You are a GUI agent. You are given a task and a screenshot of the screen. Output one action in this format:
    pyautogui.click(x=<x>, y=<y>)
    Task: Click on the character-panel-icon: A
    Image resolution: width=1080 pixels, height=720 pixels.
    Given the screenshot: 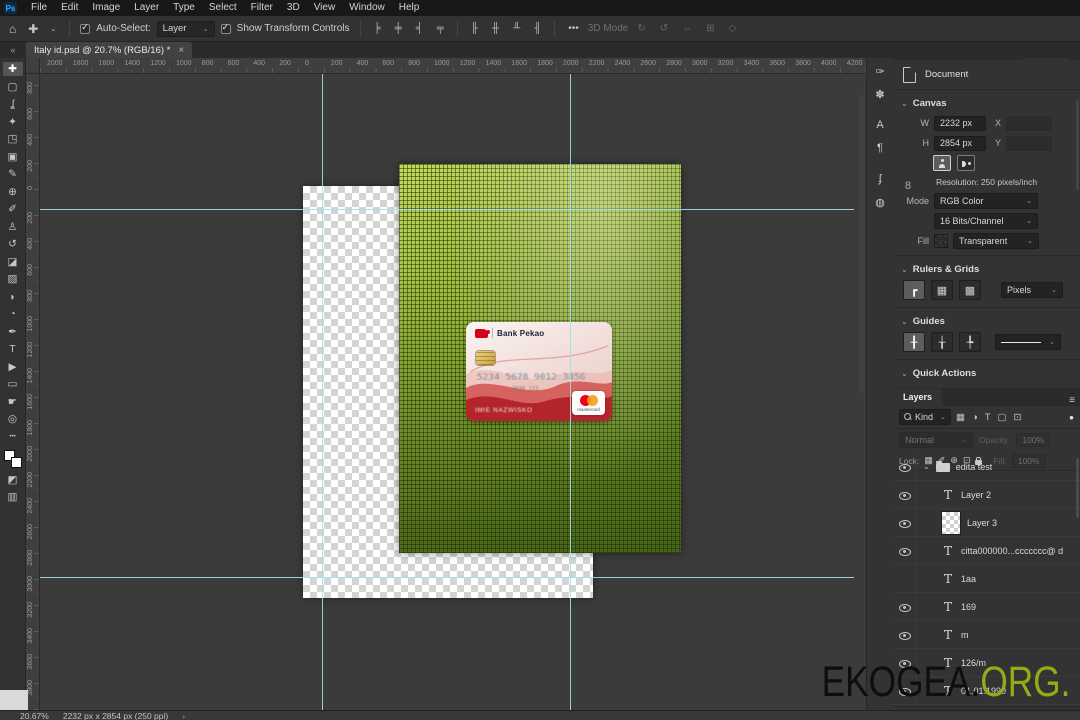 What is the action you would take?
    pyautogui.click(x=880, y=125)
    